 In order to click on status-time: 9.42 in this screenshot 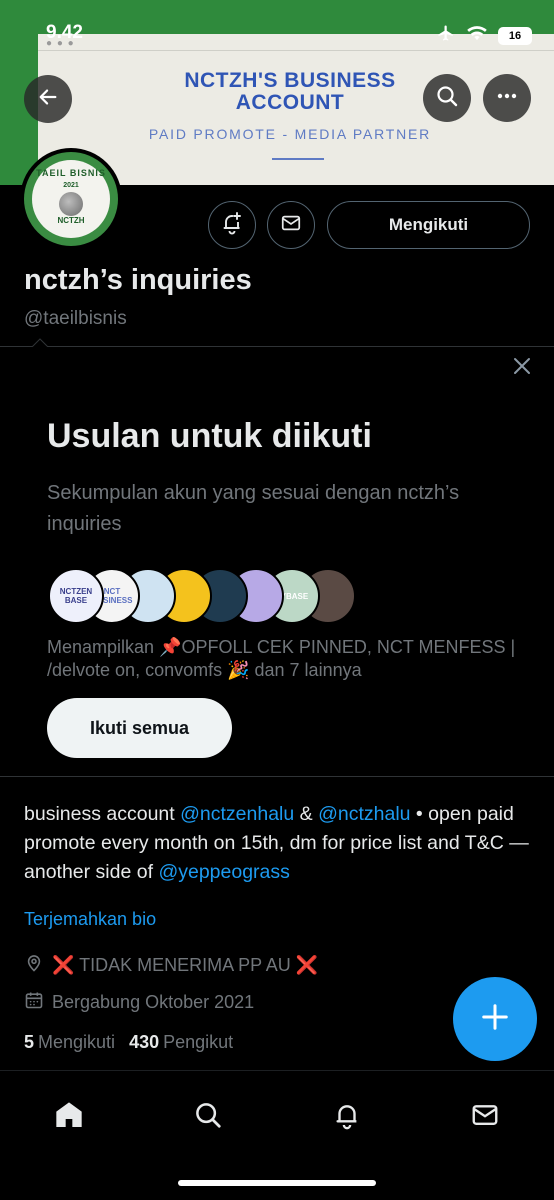, I will do `click(64, 32)`.